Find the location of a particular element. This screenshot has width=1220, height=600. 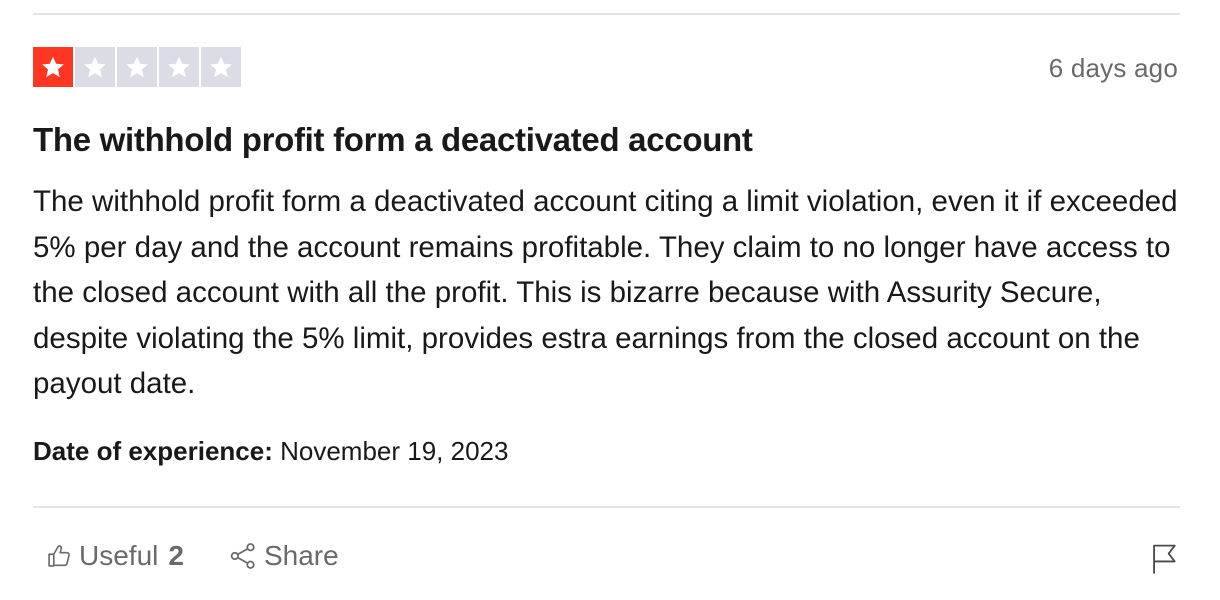

share-icon is located at coordinates (243, 556).